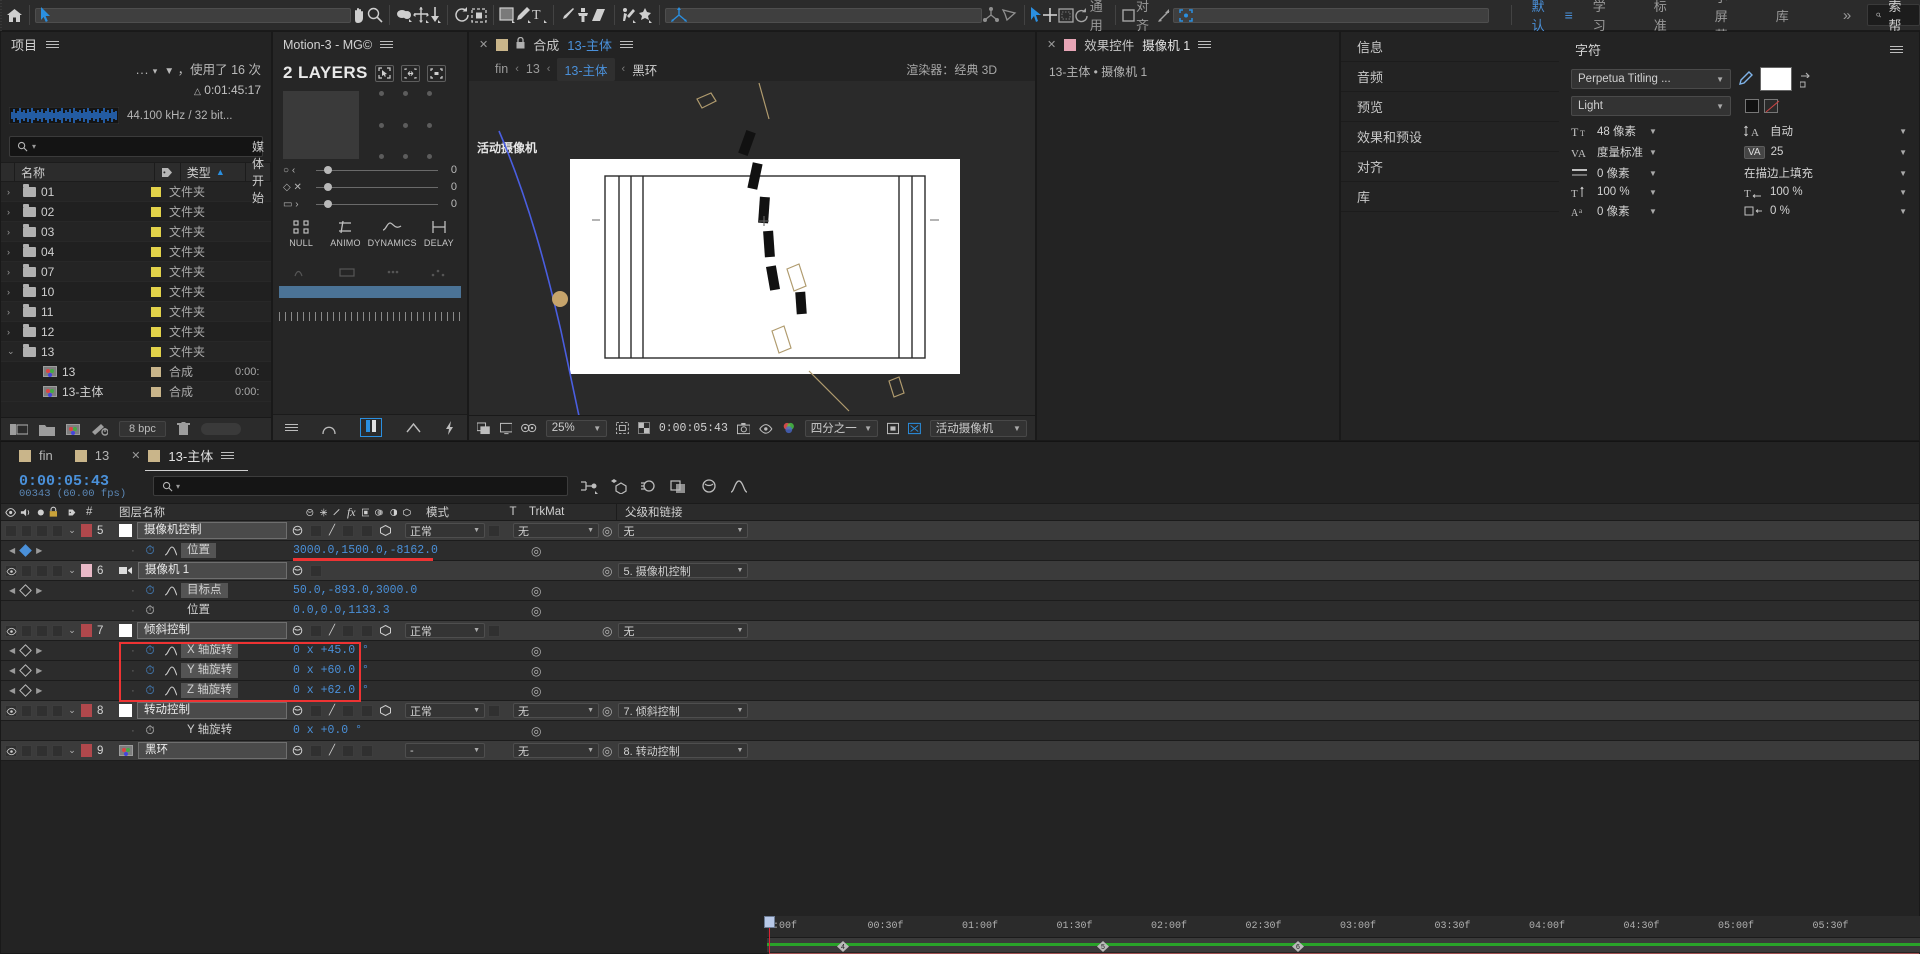 This screenshot has height=954, width=1920. What do you see at coordinates (231, 651) in the screenshot?
I see `property-name-cell: X 轴旋转` at bounding box center [231, 651].